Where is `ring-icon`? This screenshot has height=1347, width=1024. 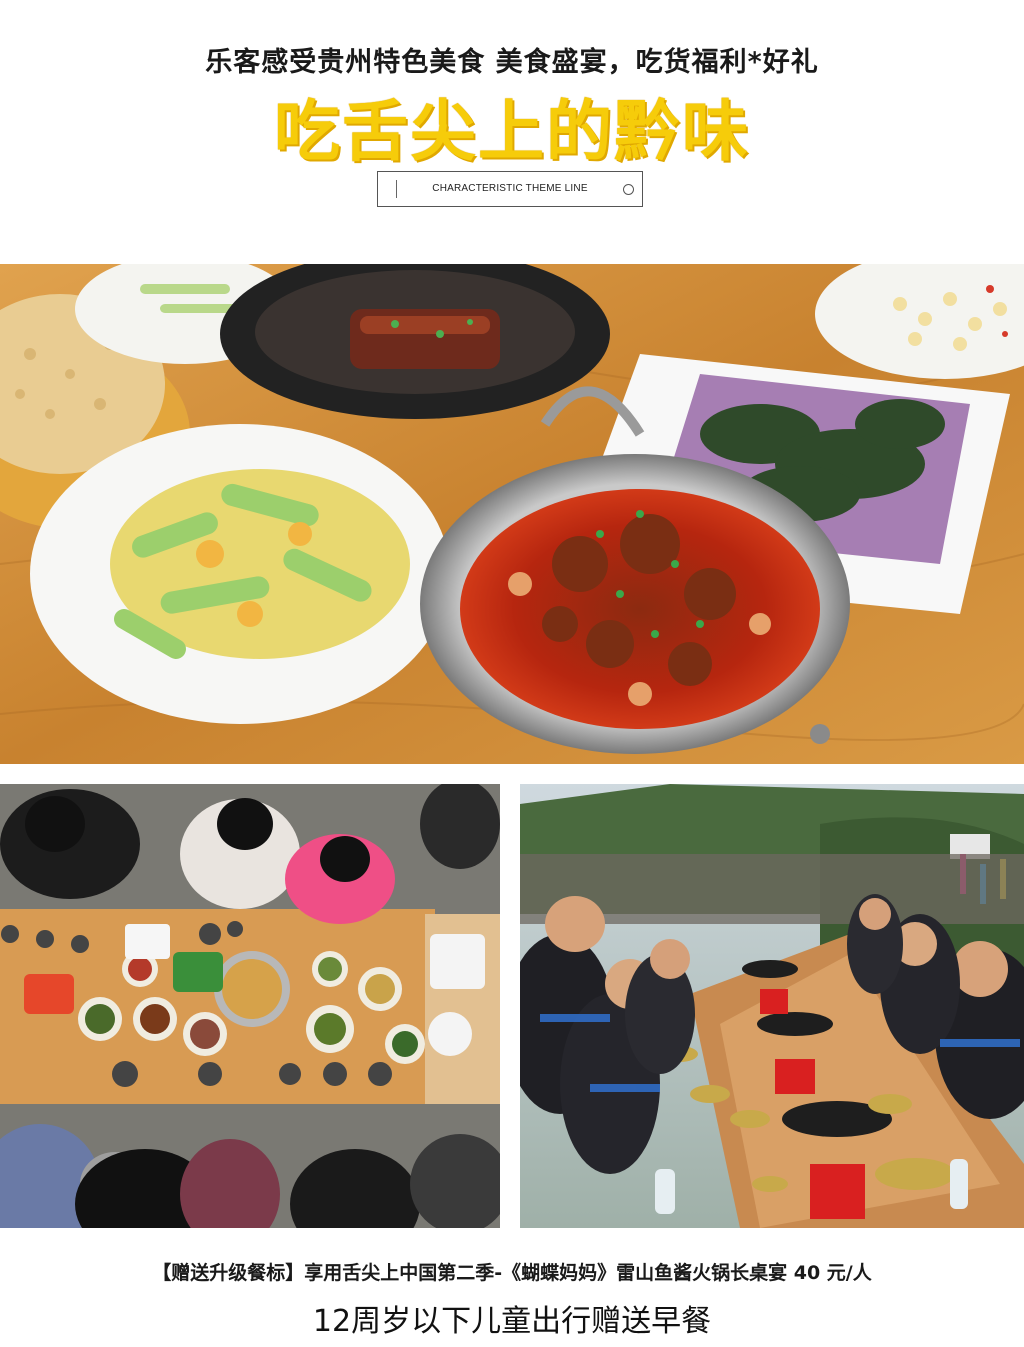
ring-icon is located at coordinates (628, 189).